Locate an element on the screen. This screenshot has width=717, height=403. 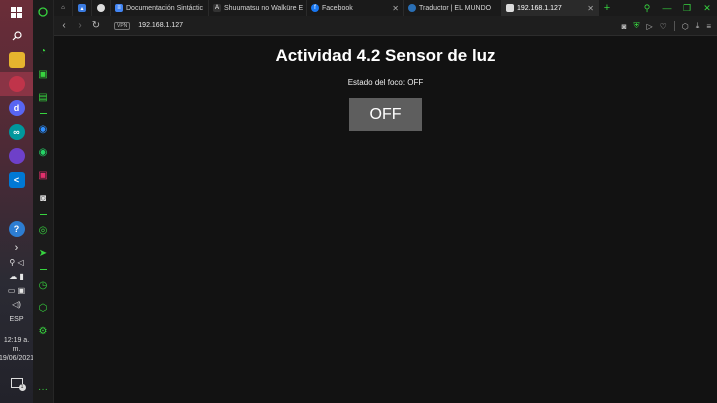
tab-traductor: Traductor | EL MUNDO is located at coordinates (453, 8).